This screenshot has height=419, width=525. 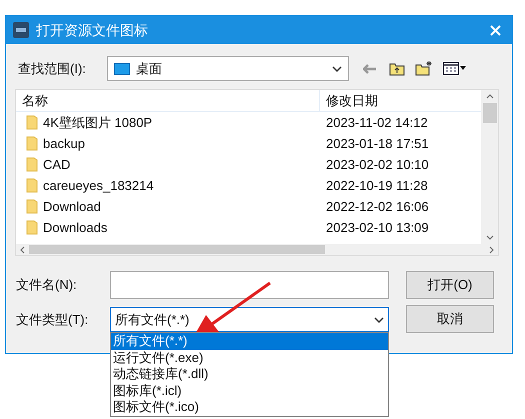 I want to click on close-icon, so click(x=495, y=30).